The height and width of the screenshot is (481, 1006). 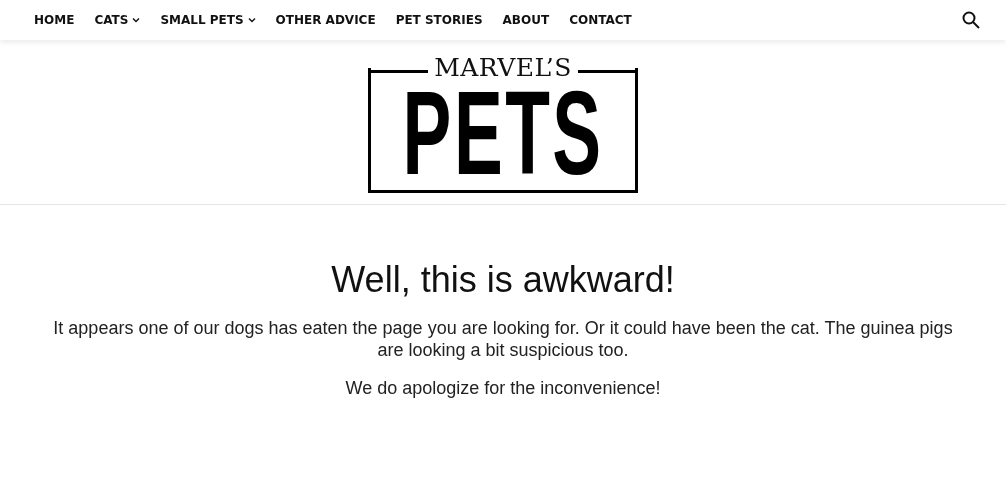 What do you see at coordinates (54, 20) in the screenshot?
I see `nav-link: HOME` at bounding box center [54, 20].